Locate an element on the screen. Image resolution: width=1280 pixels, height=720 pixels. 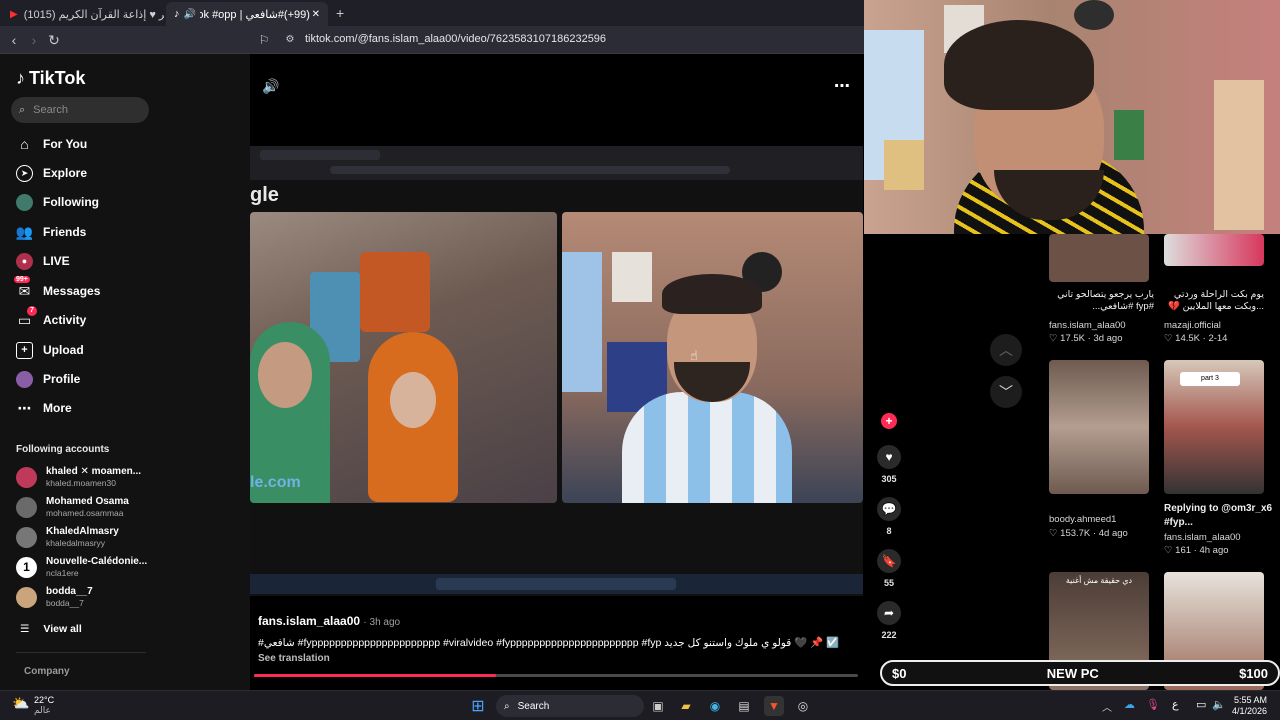
video-progress-bar is located at coordinates (556, 675).